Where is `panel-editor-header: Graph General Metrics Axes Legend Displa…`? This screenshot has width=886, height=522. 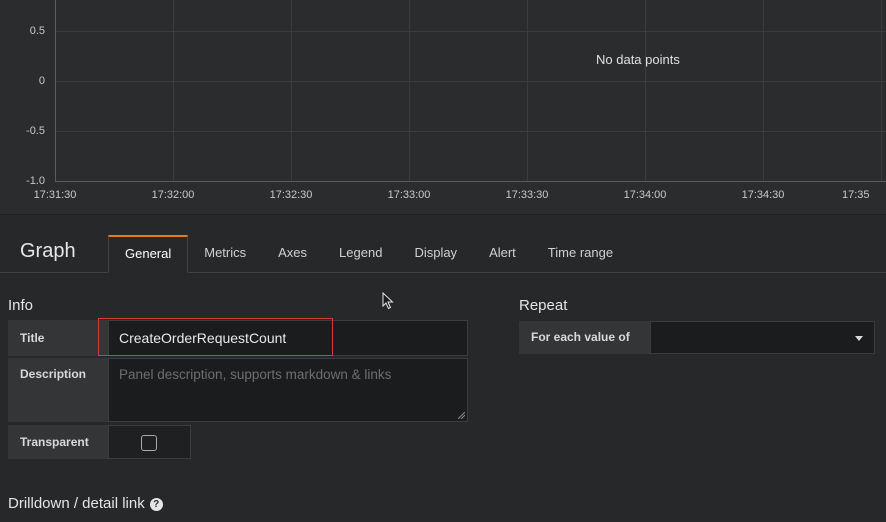 panel-editor-header: Graph General Metrics Axes Legend Displa… is located at coordinates (443, 251).